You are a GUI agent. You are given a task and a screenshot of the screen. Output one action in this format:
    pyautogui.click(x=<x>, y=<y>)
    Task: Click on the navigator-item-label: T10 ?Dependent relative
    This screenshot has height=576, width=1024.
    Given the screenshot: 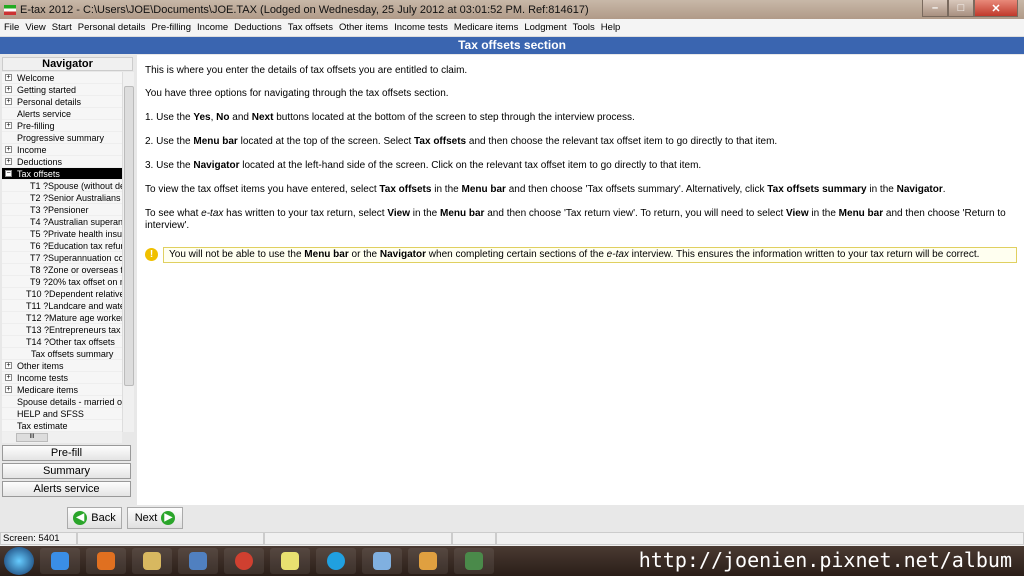 What is the action you would take?
    pyautogui.click(x=74, y=294)
    